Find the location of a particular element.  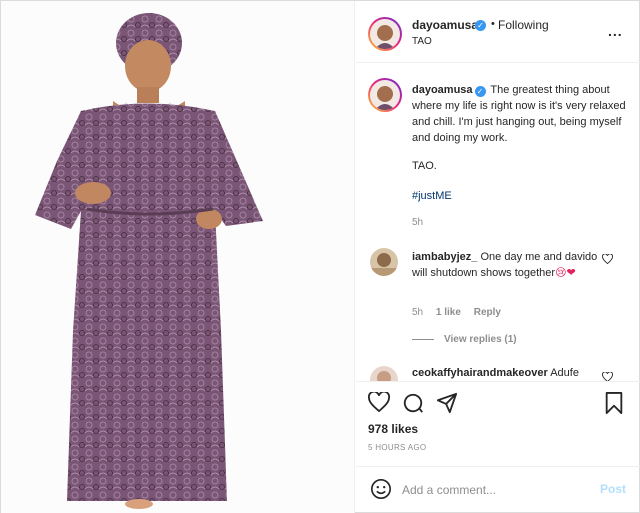

share-icon is located at coordinates (447, 403).